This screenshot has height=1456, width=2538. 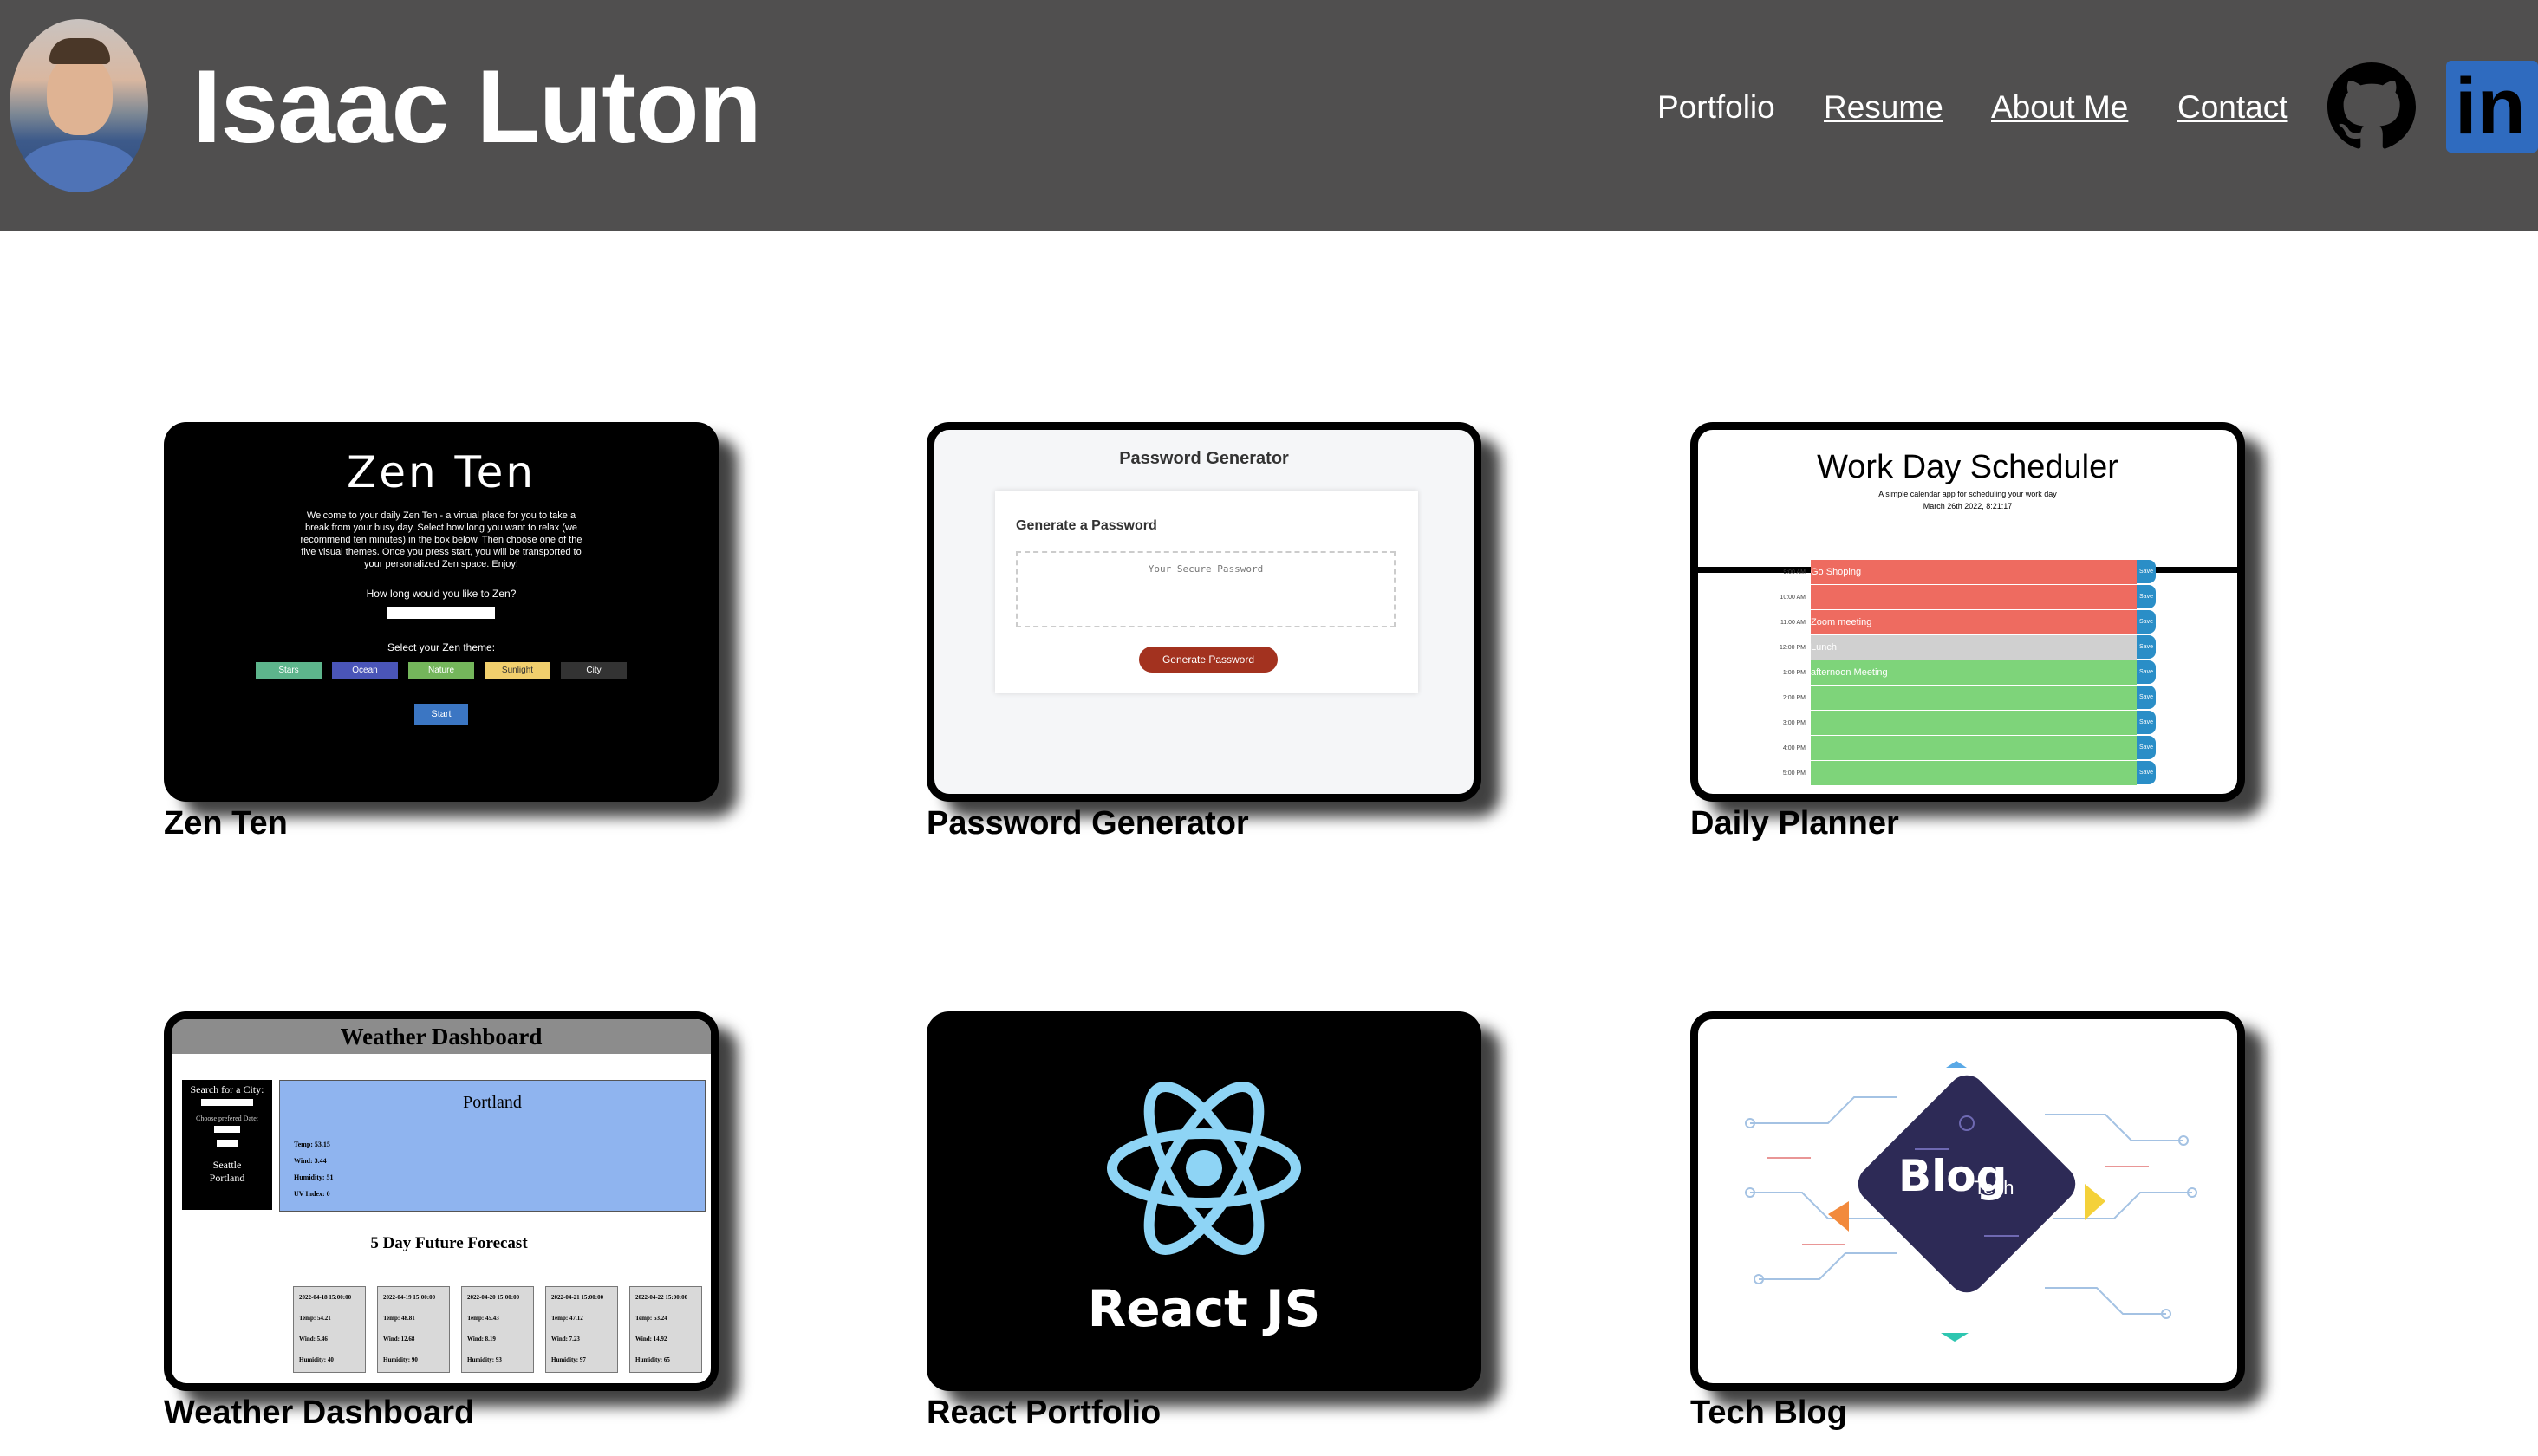 I want to click on forecast-wind: Wind: 7.23, so click(x=566, y=1339).